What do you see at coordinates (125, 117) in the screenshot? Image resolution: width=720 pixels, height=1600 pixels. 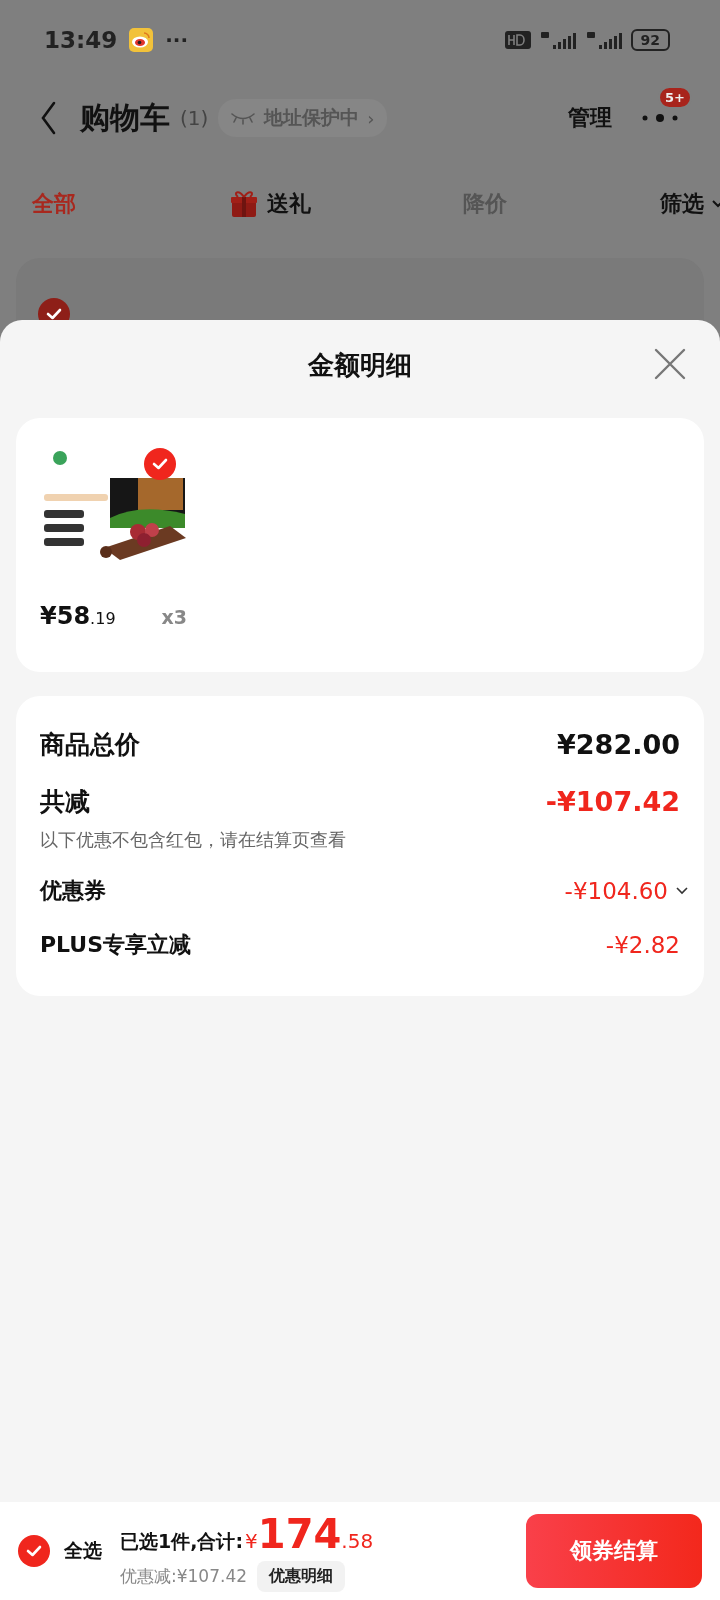 I see `page-title: 购物车` at bounding box center [125, 117].